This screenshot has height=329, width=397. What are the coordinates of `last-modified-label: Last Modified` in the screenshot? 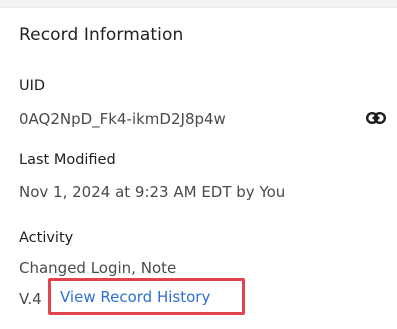 It's located at (67, 160).